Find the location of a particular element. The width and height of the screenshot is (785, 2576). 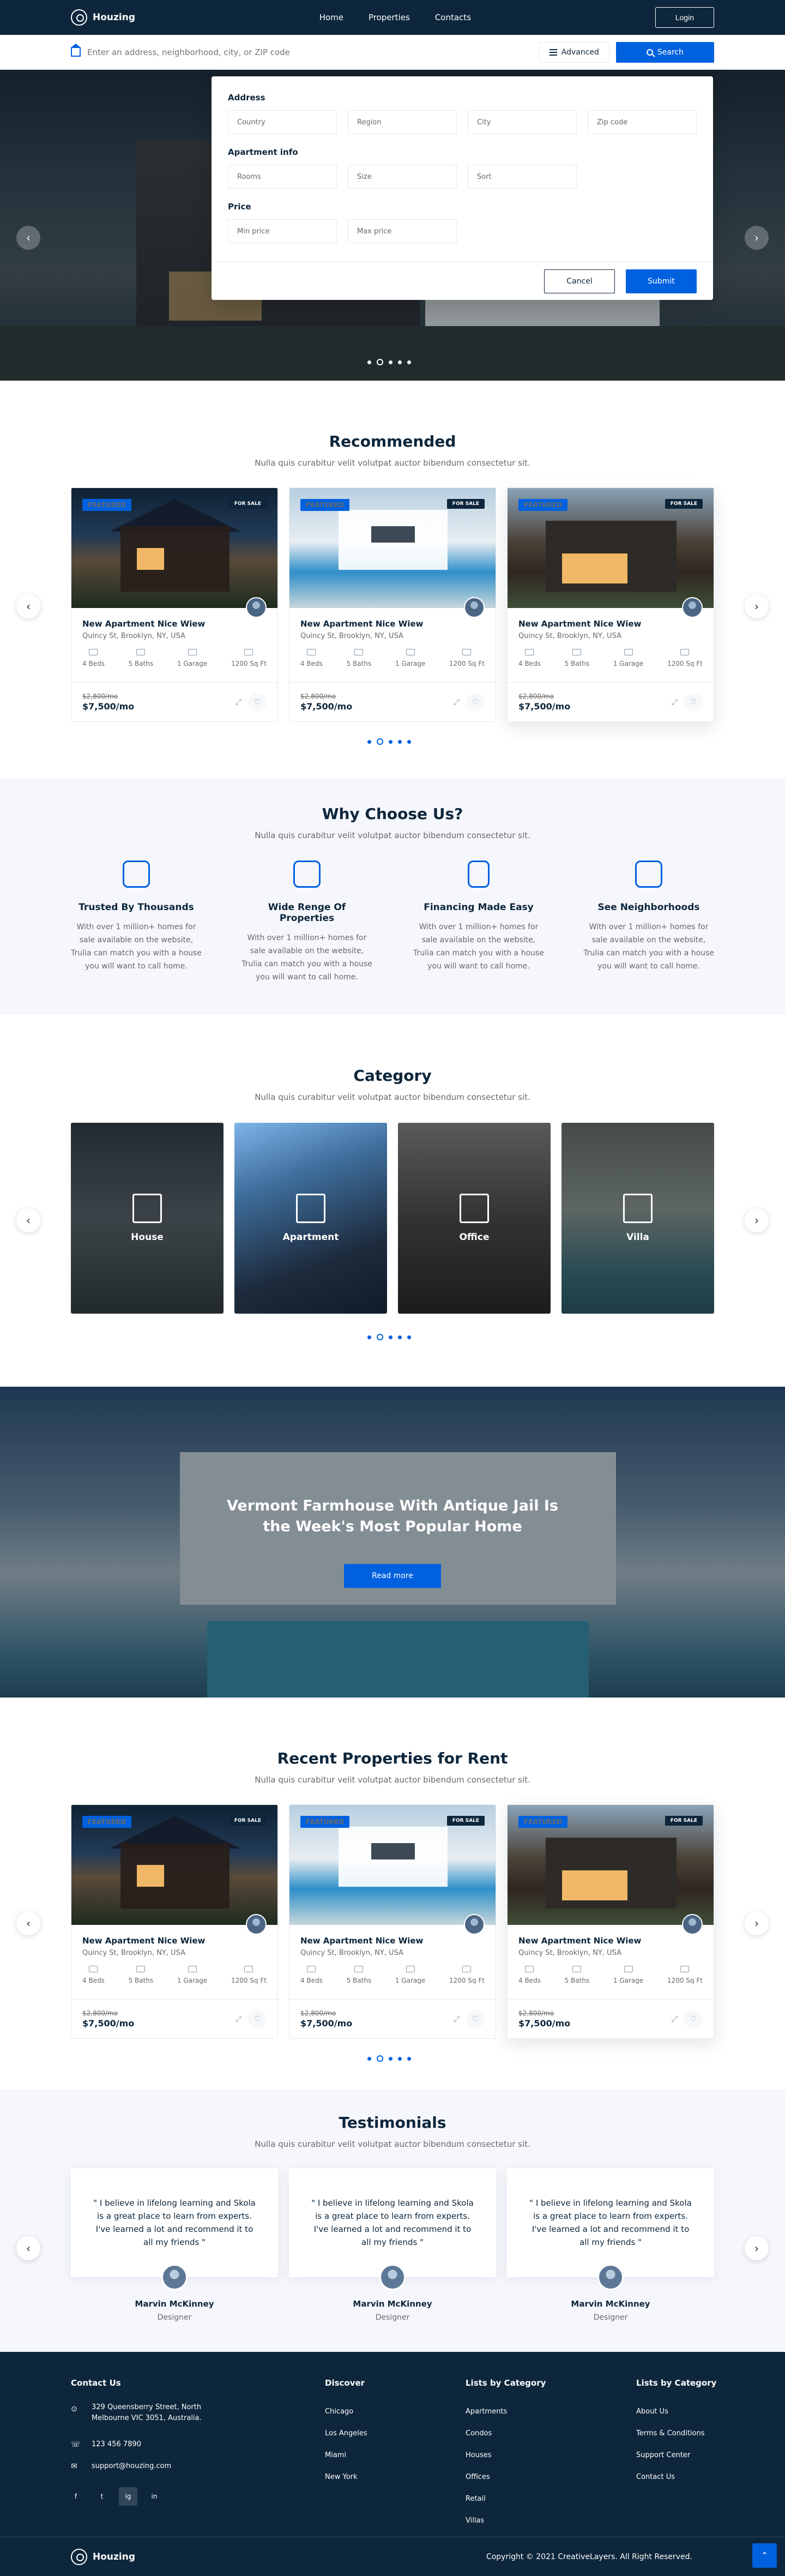

linkedin-icon: in is located at coordinates (154, 2496).